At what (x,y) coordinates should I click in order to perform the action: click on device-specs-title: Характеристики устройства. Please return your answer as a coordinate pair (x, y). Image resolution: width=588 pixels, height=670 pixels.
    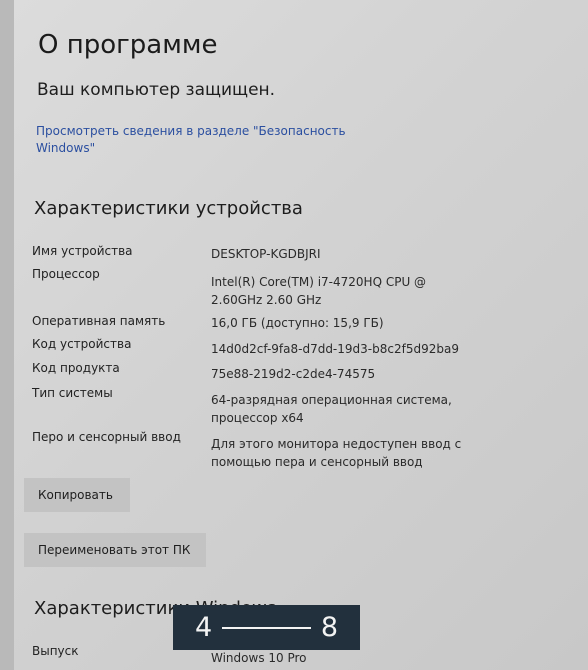
    Looking at the image, I should click on (168, 208).